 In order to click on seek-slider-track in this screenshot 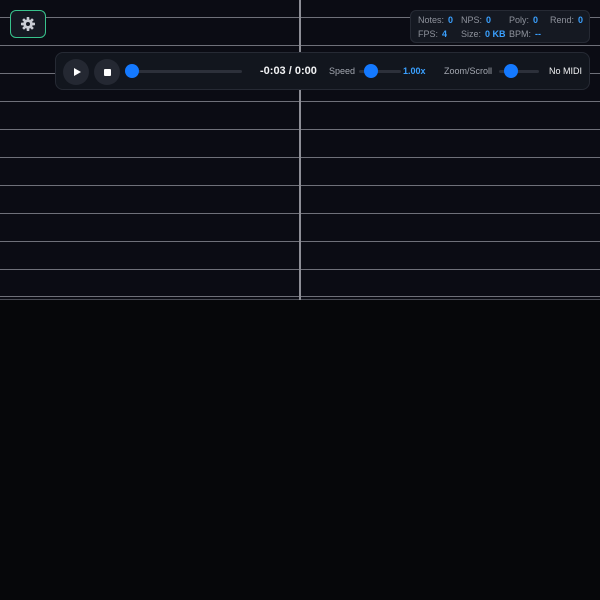, I will do `click(187, 71)`.